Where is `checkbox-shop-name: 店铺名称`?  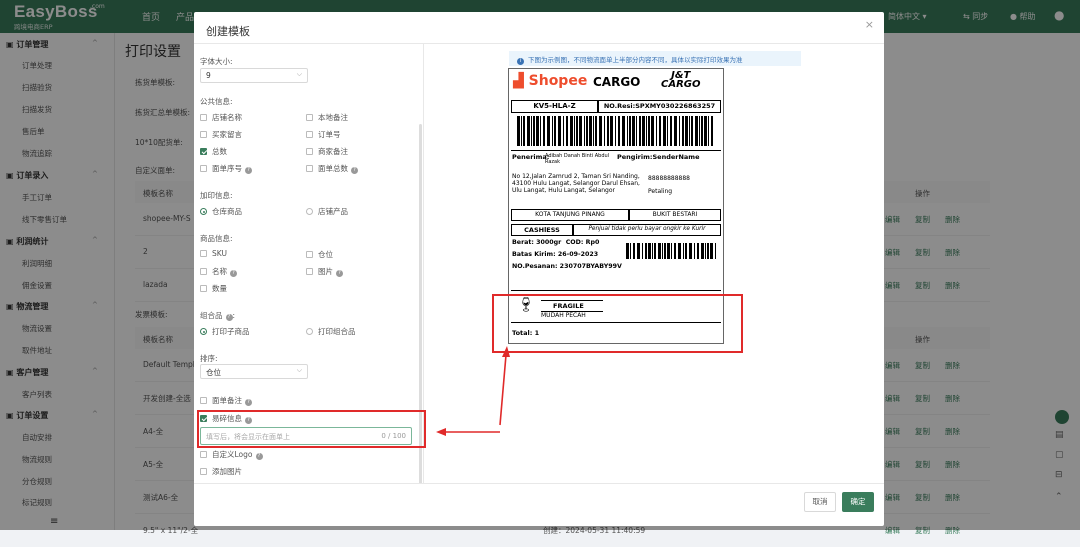
checkbox-shop-name: 店铺名称 is located at coordinates (221, 117).